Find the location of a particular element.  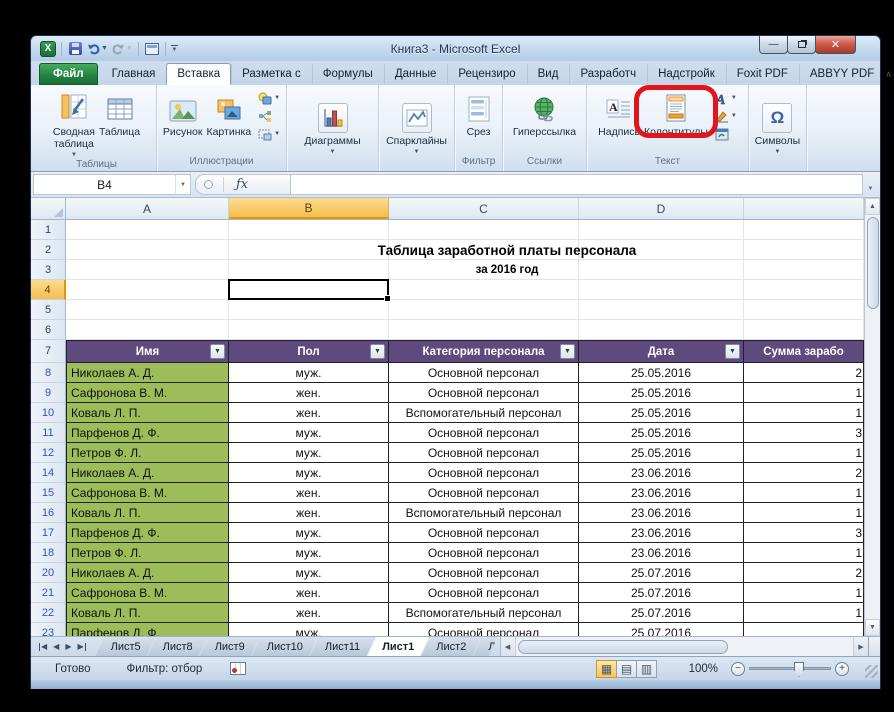

row-header-15: 15 is located at coordinates (48, 493).